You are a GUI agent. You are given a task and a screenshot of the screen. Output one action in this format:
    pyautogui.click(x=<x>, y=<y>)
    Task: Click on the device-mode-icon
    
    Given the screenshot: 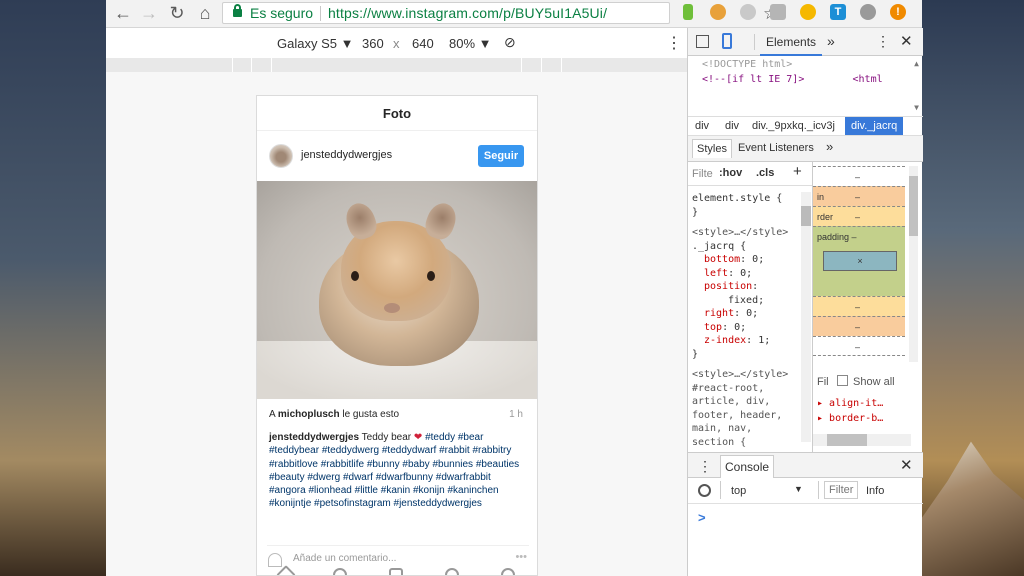 What is the action you would take?
    pyautogui.click(x=727, y=41)
    